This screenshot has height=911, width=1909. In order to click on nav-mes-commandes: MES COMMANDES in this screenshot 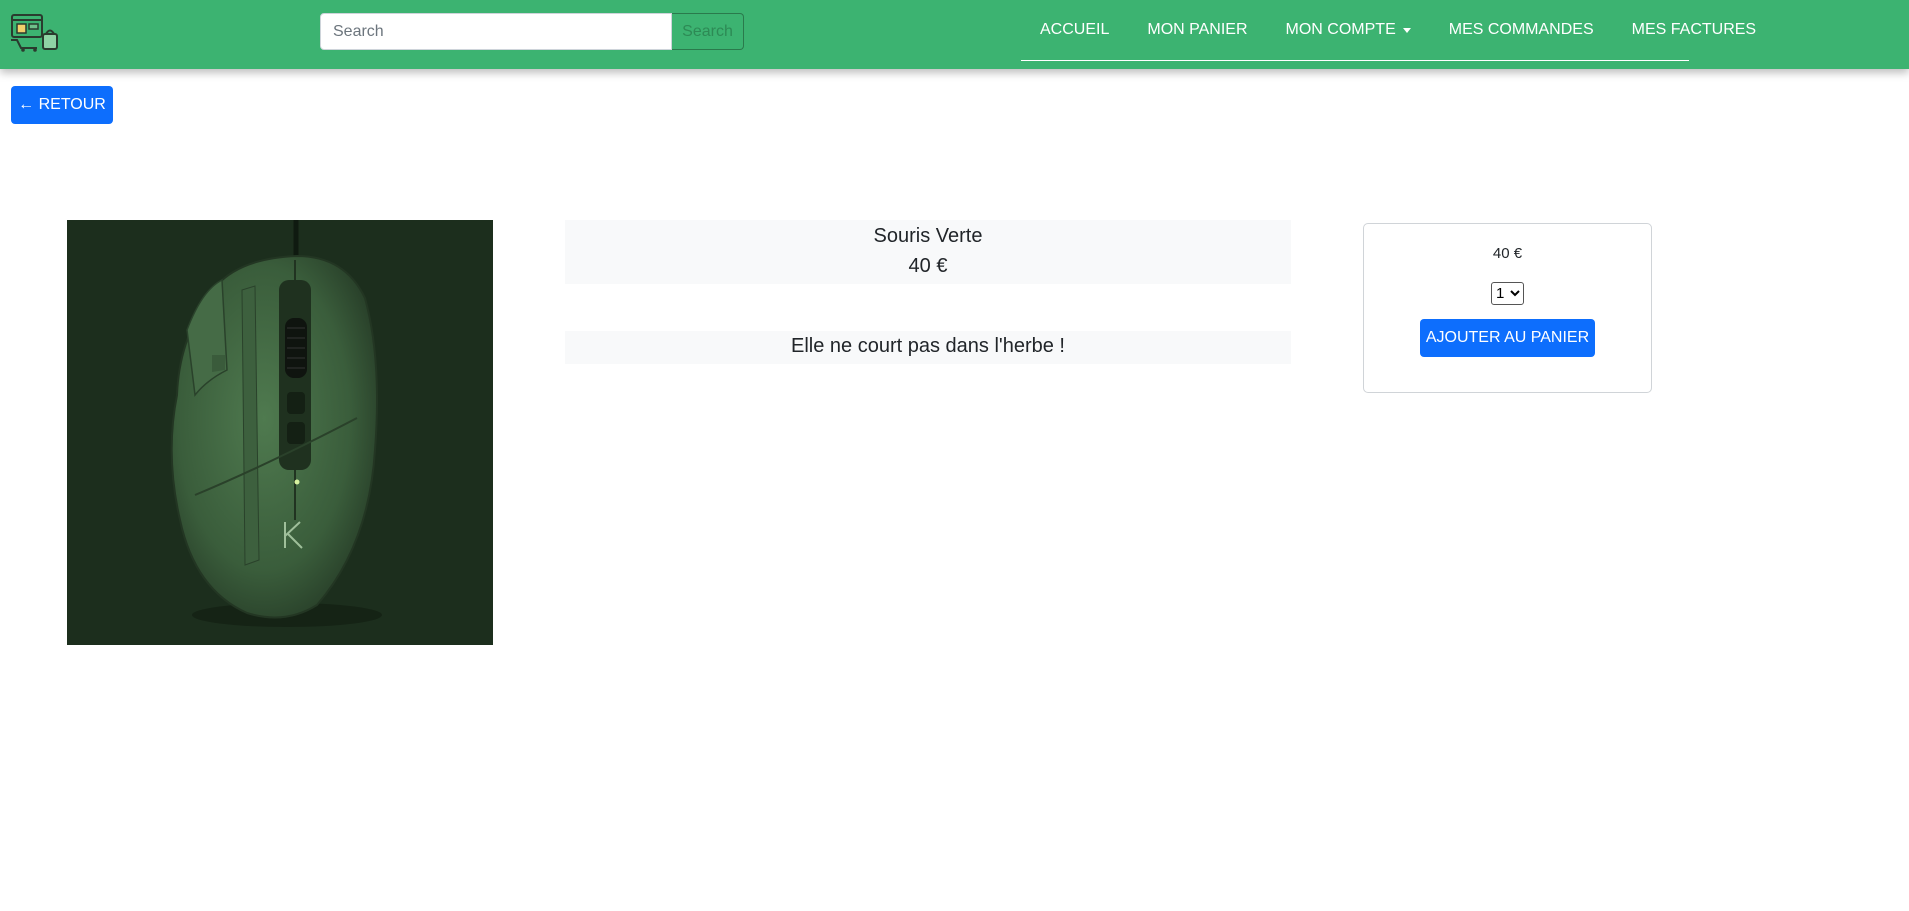, I will do `click(1521, 30)`.